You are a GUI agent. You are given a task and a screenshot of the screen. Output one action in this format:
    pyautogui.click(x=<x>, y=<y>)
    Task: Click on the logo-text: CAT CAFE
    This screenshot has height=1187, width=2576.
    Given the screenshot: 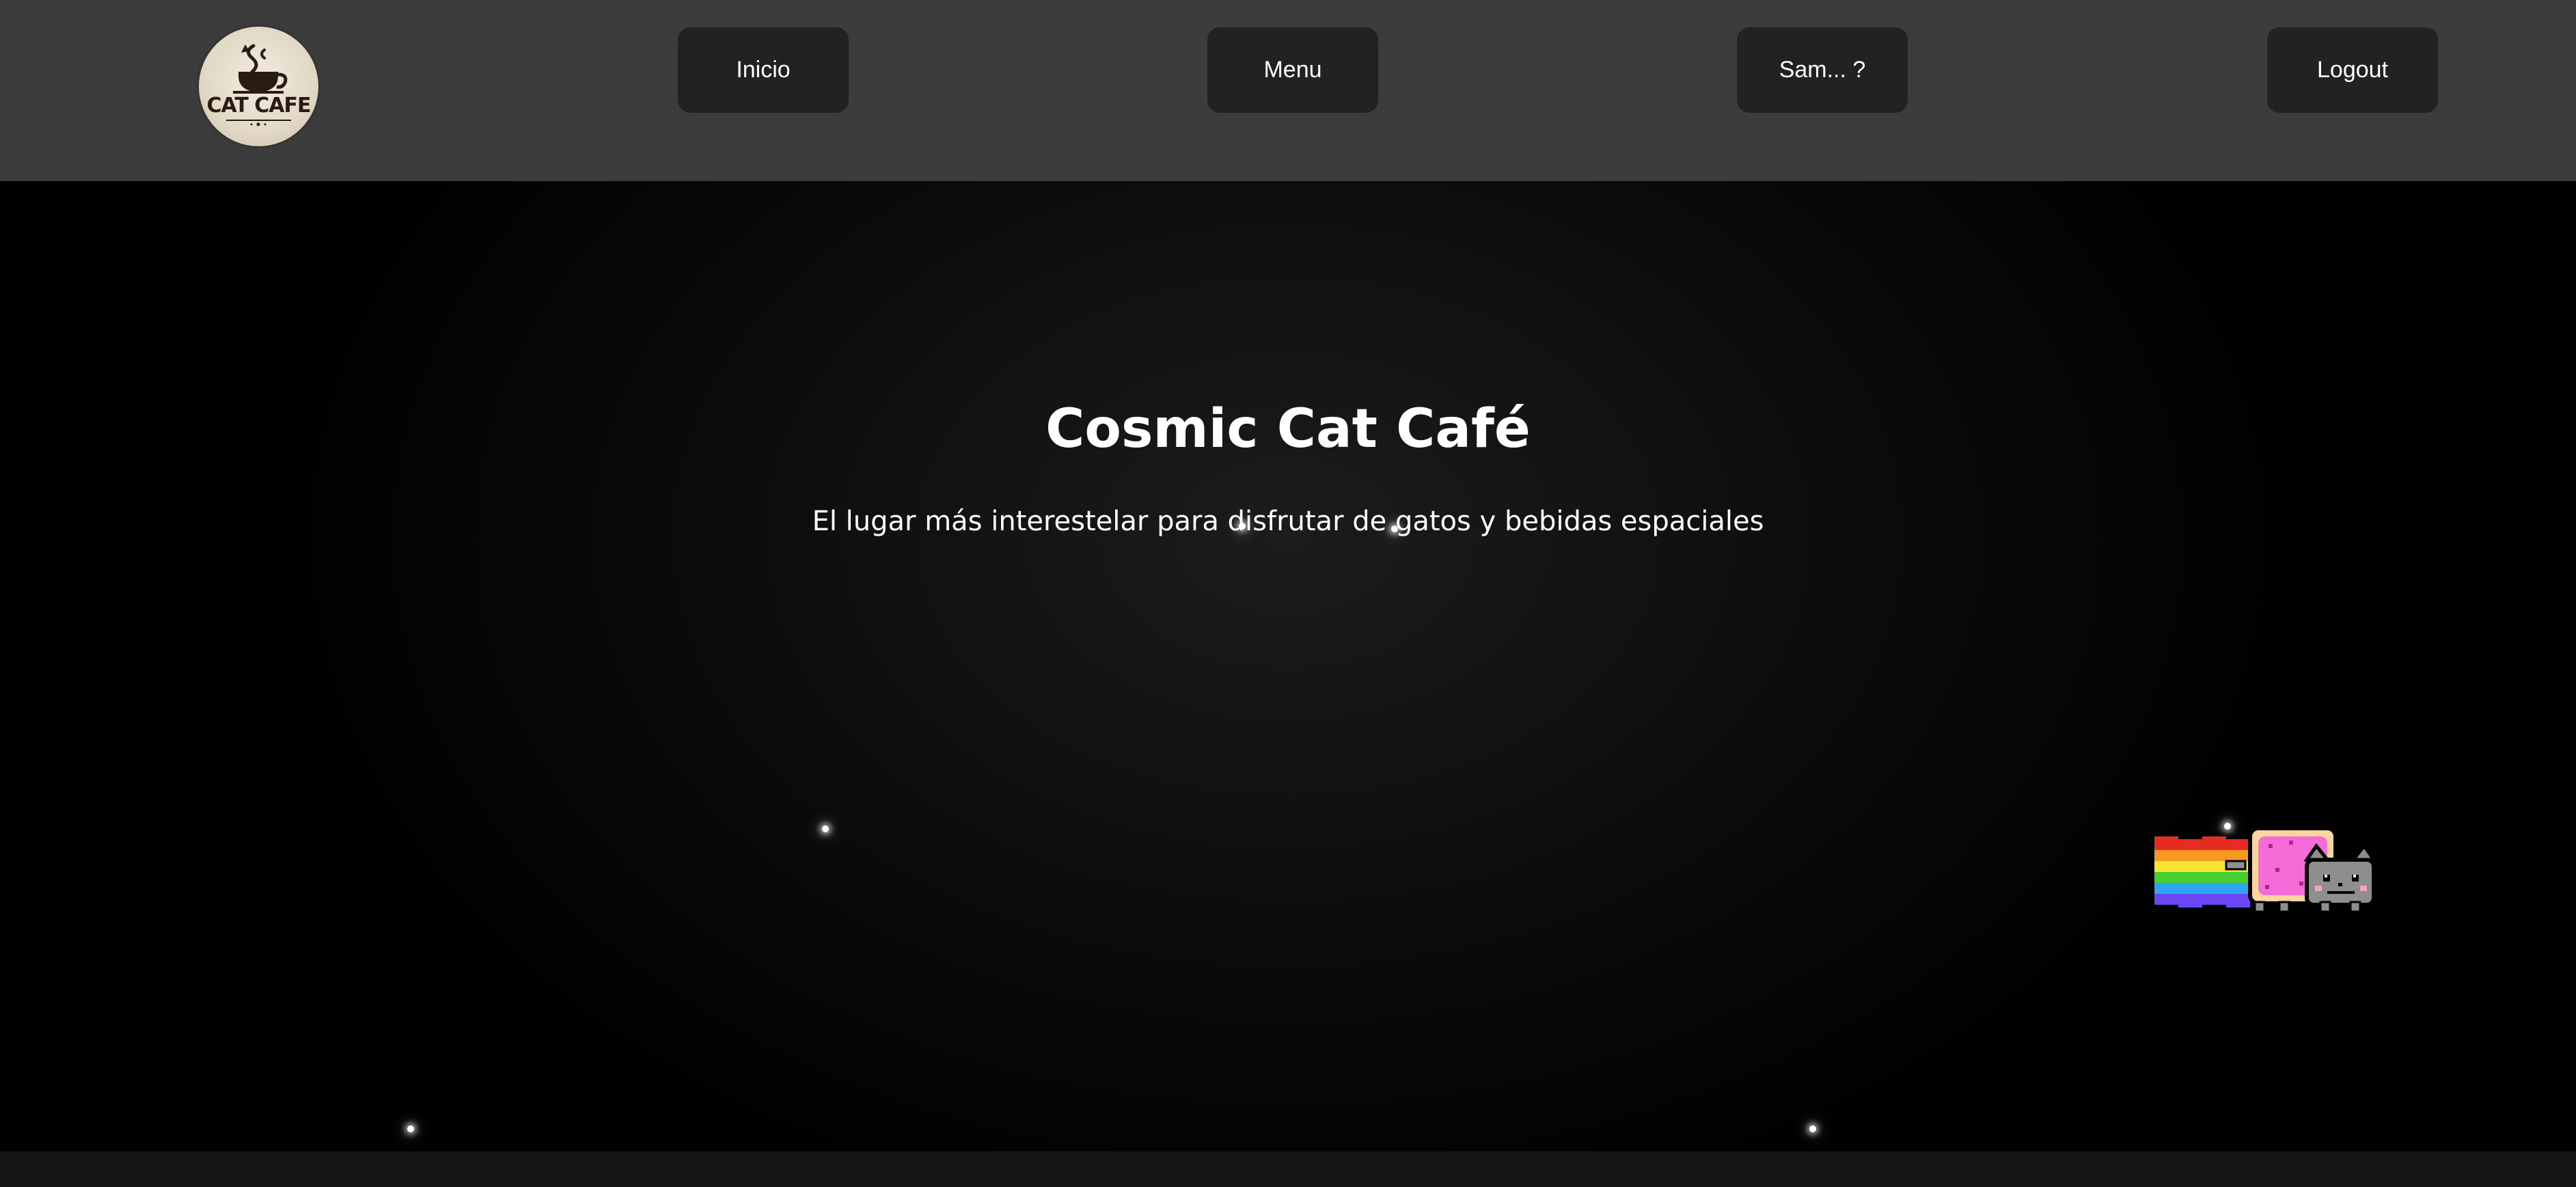 What is the action you would take?
    pyautogui.click(x=258, y=106)
    